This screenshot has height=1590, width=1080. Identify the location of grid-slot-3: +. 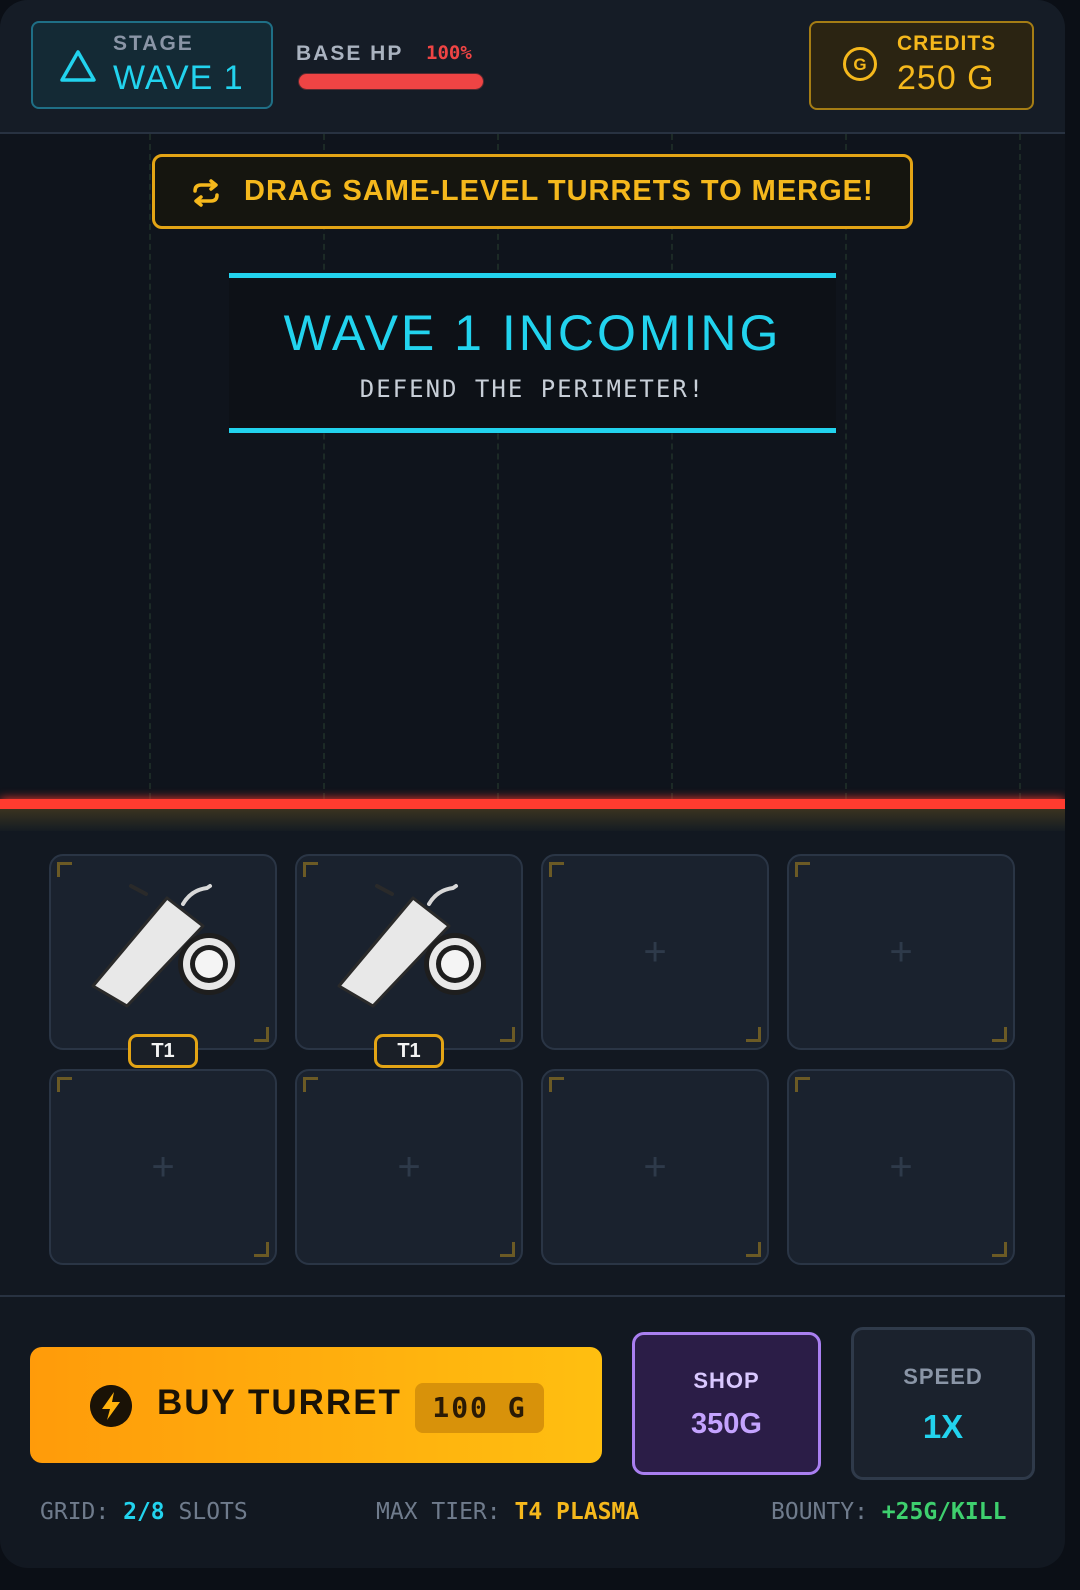
(655, 952).